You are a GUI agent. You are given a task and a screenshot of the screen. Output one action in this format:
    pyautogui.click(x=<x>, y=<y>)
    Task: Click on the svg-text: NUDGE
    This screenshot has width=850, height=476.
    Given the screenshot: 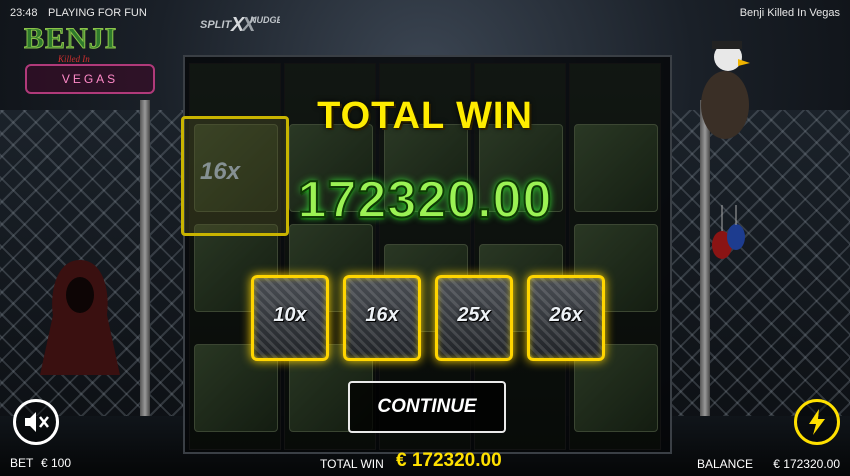 What is the action you would take?
    pyautogui.click(x=265, y=20)
    